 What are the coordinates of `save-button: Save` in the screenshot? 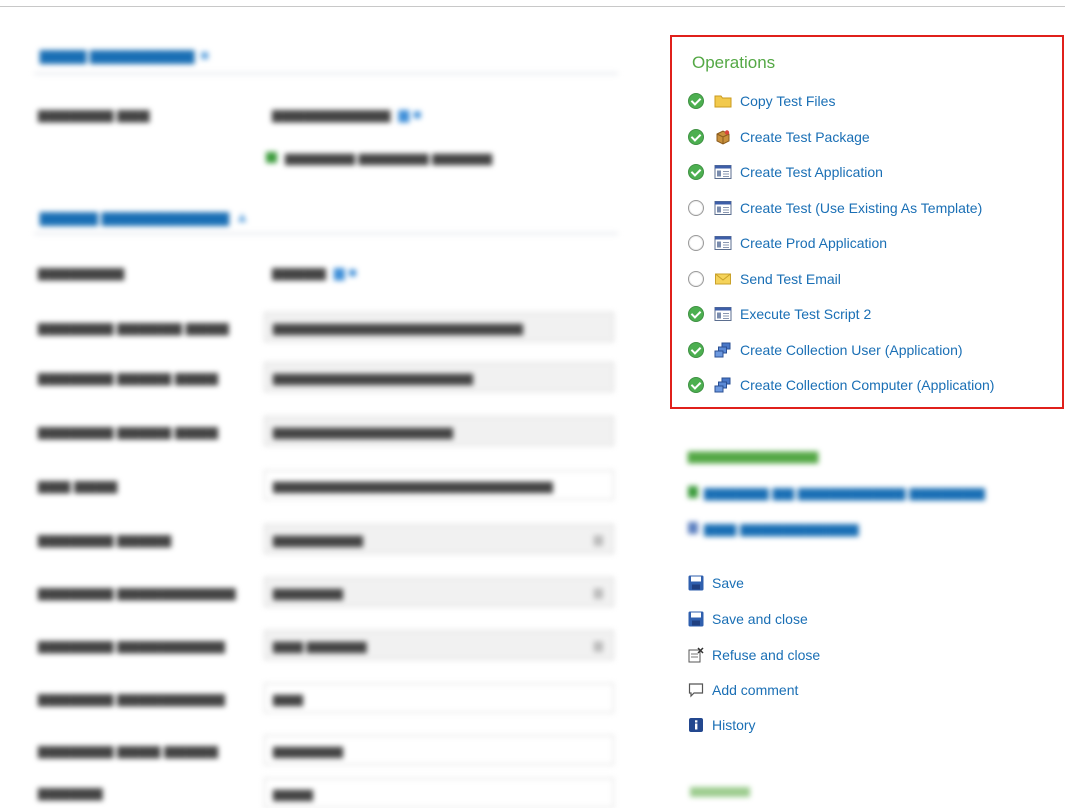 It's located at (728, 583).